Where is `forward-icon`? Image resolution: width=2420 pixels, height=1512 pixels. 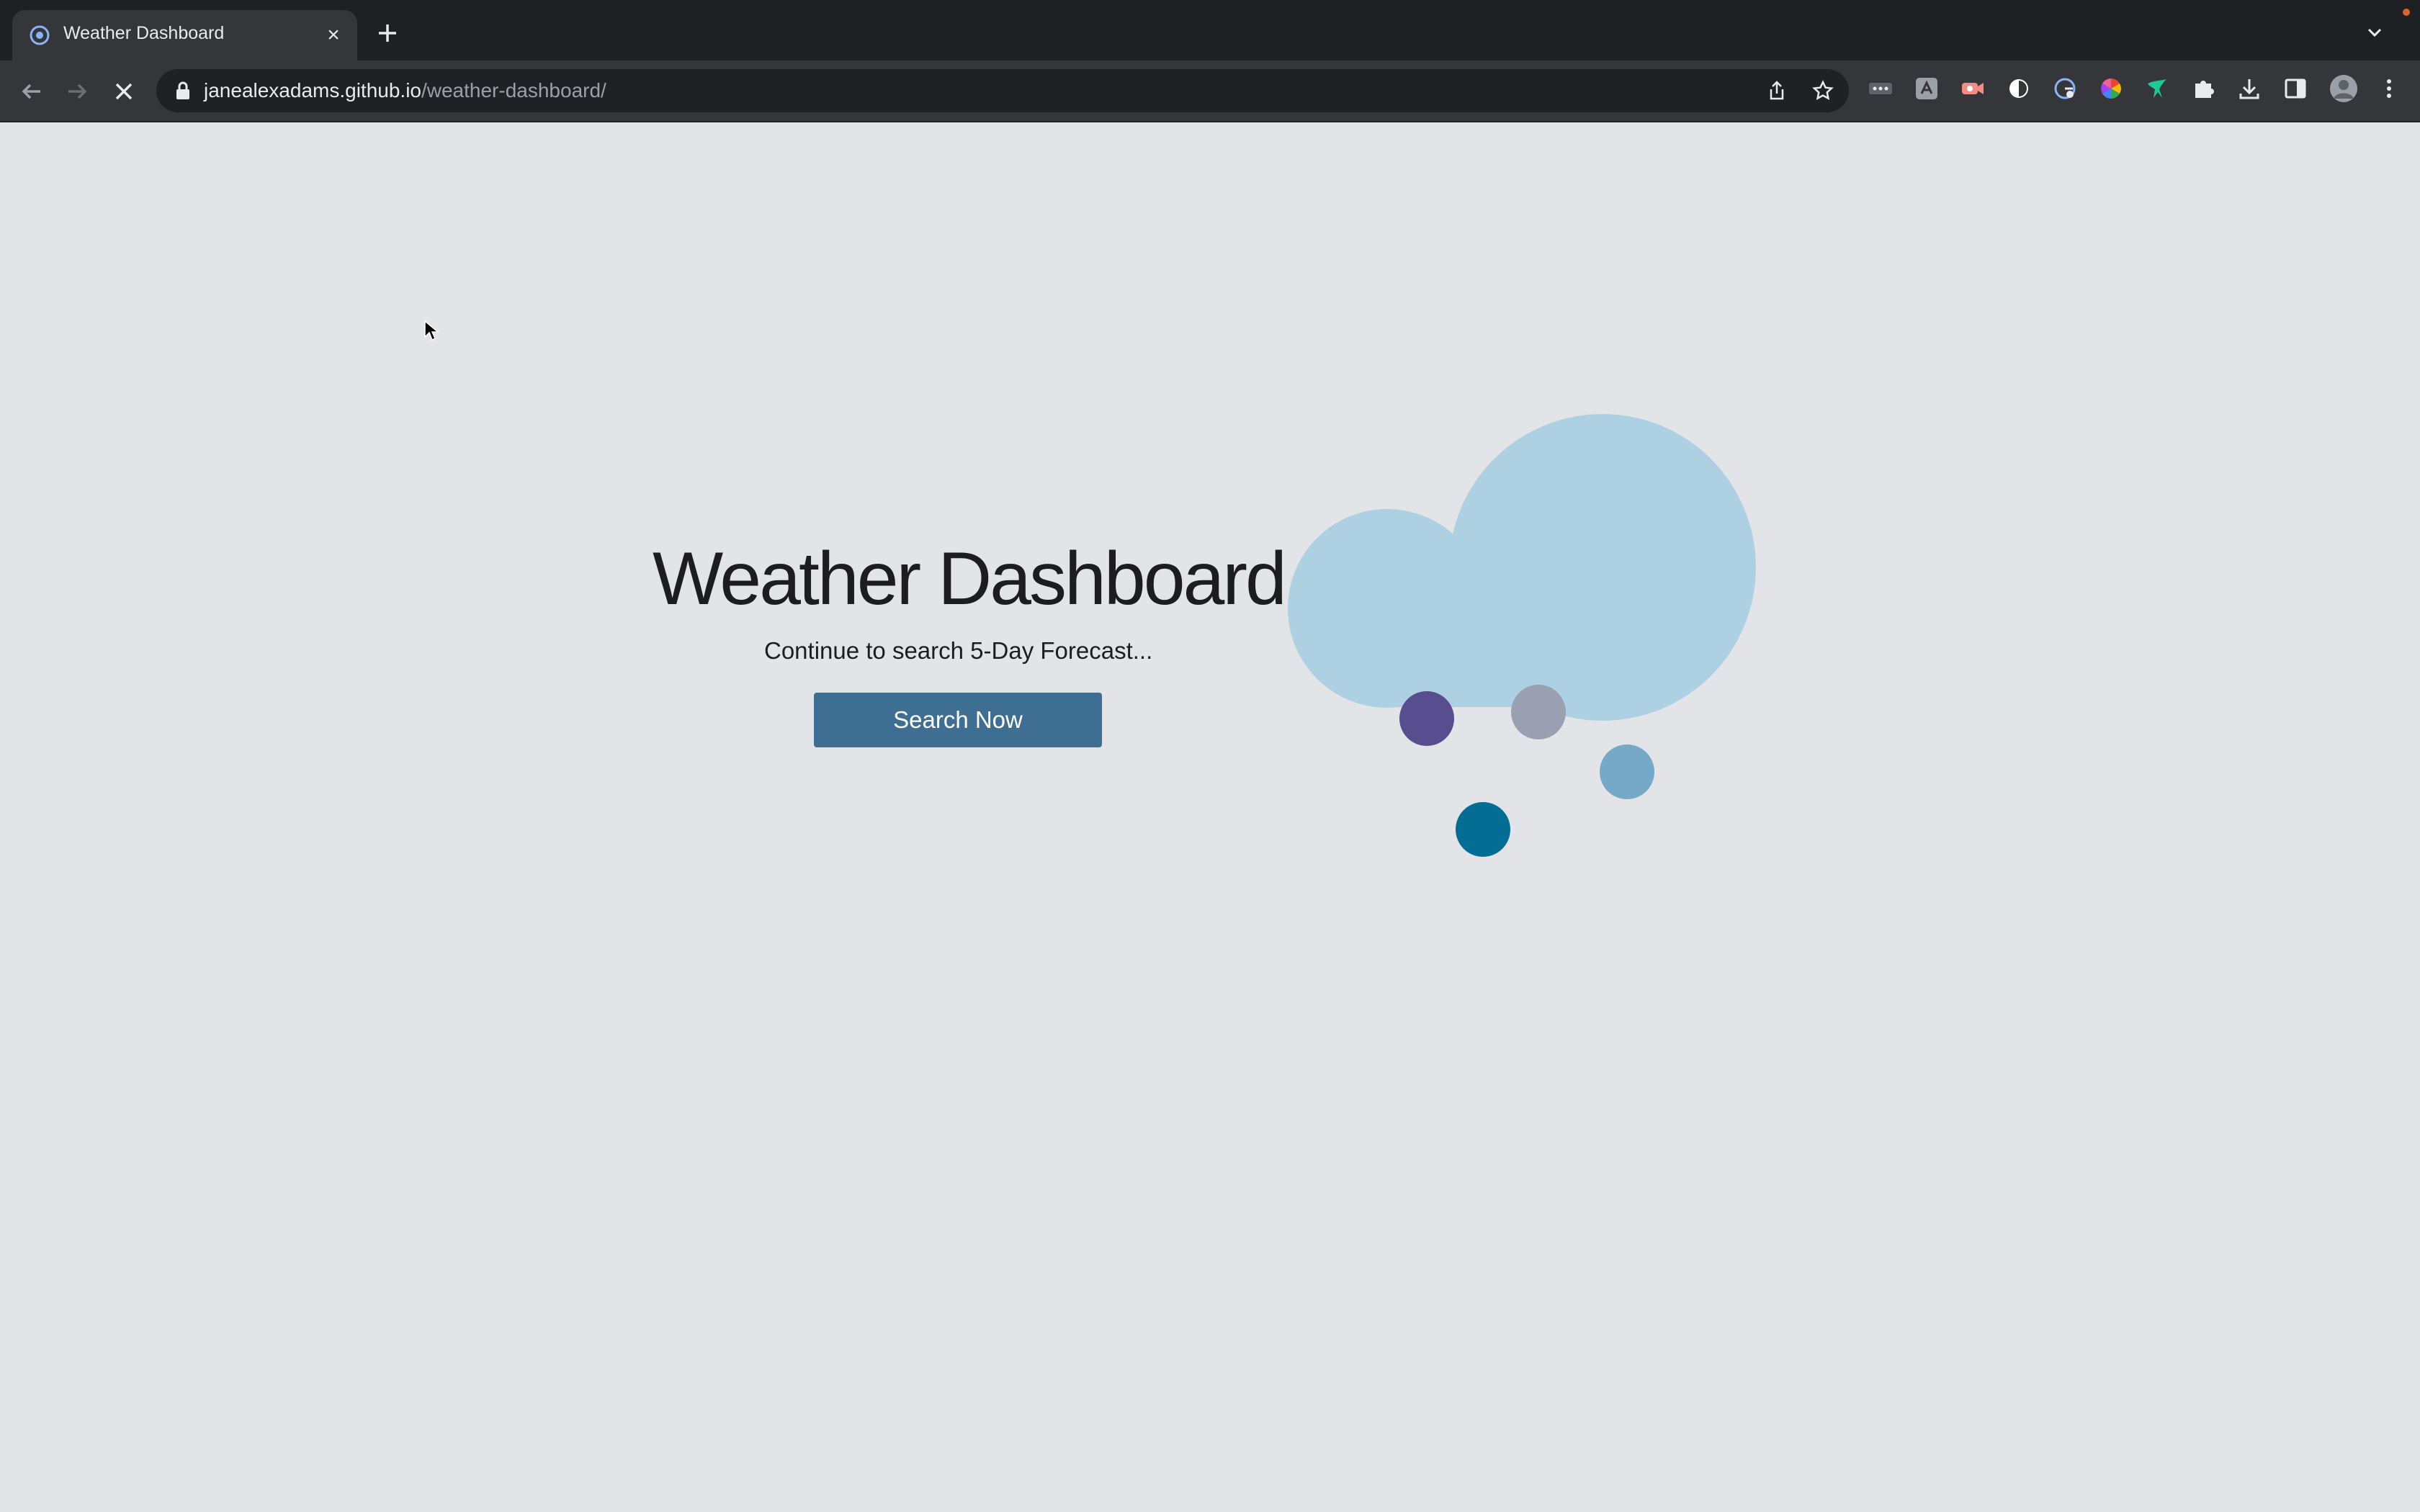 forward-icon is located at coordinates (77, 91).